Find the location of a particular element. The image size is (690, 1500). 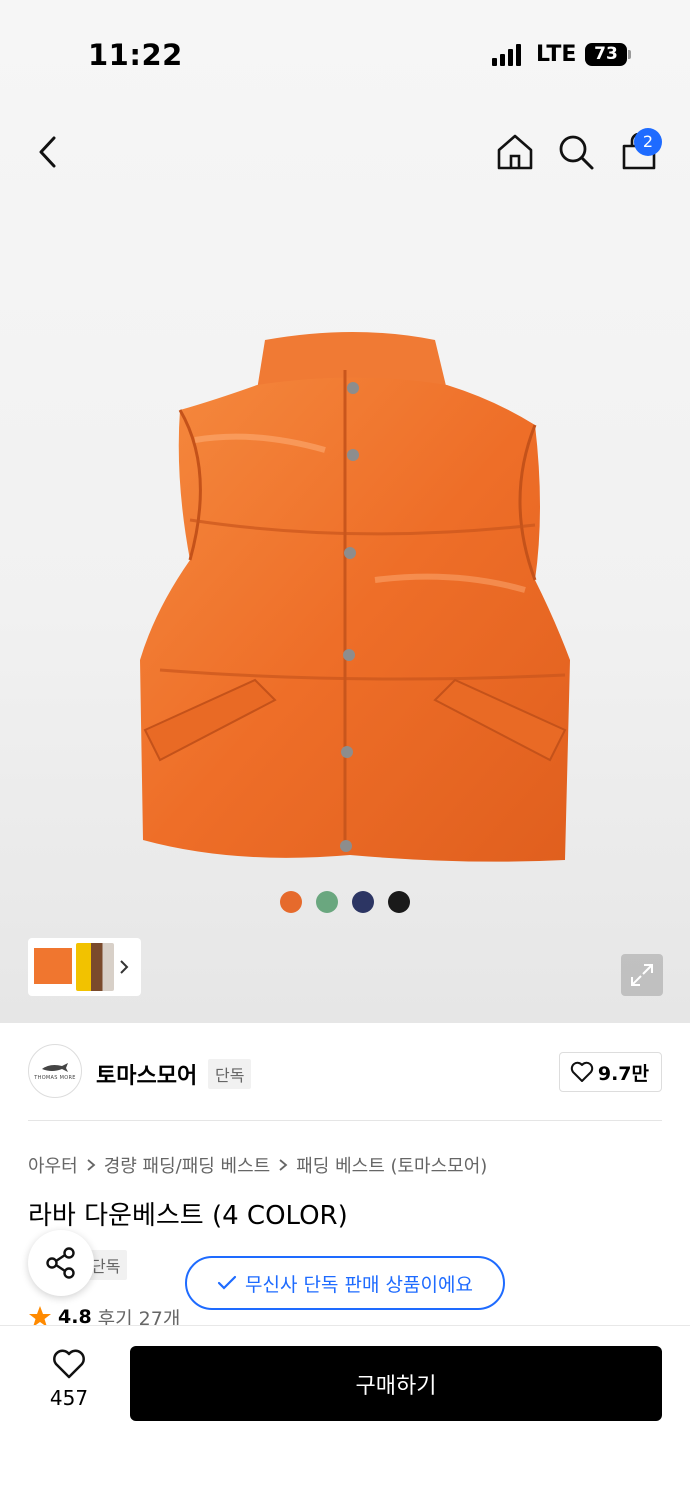

expand-icon is located at coordinates (642, 975).